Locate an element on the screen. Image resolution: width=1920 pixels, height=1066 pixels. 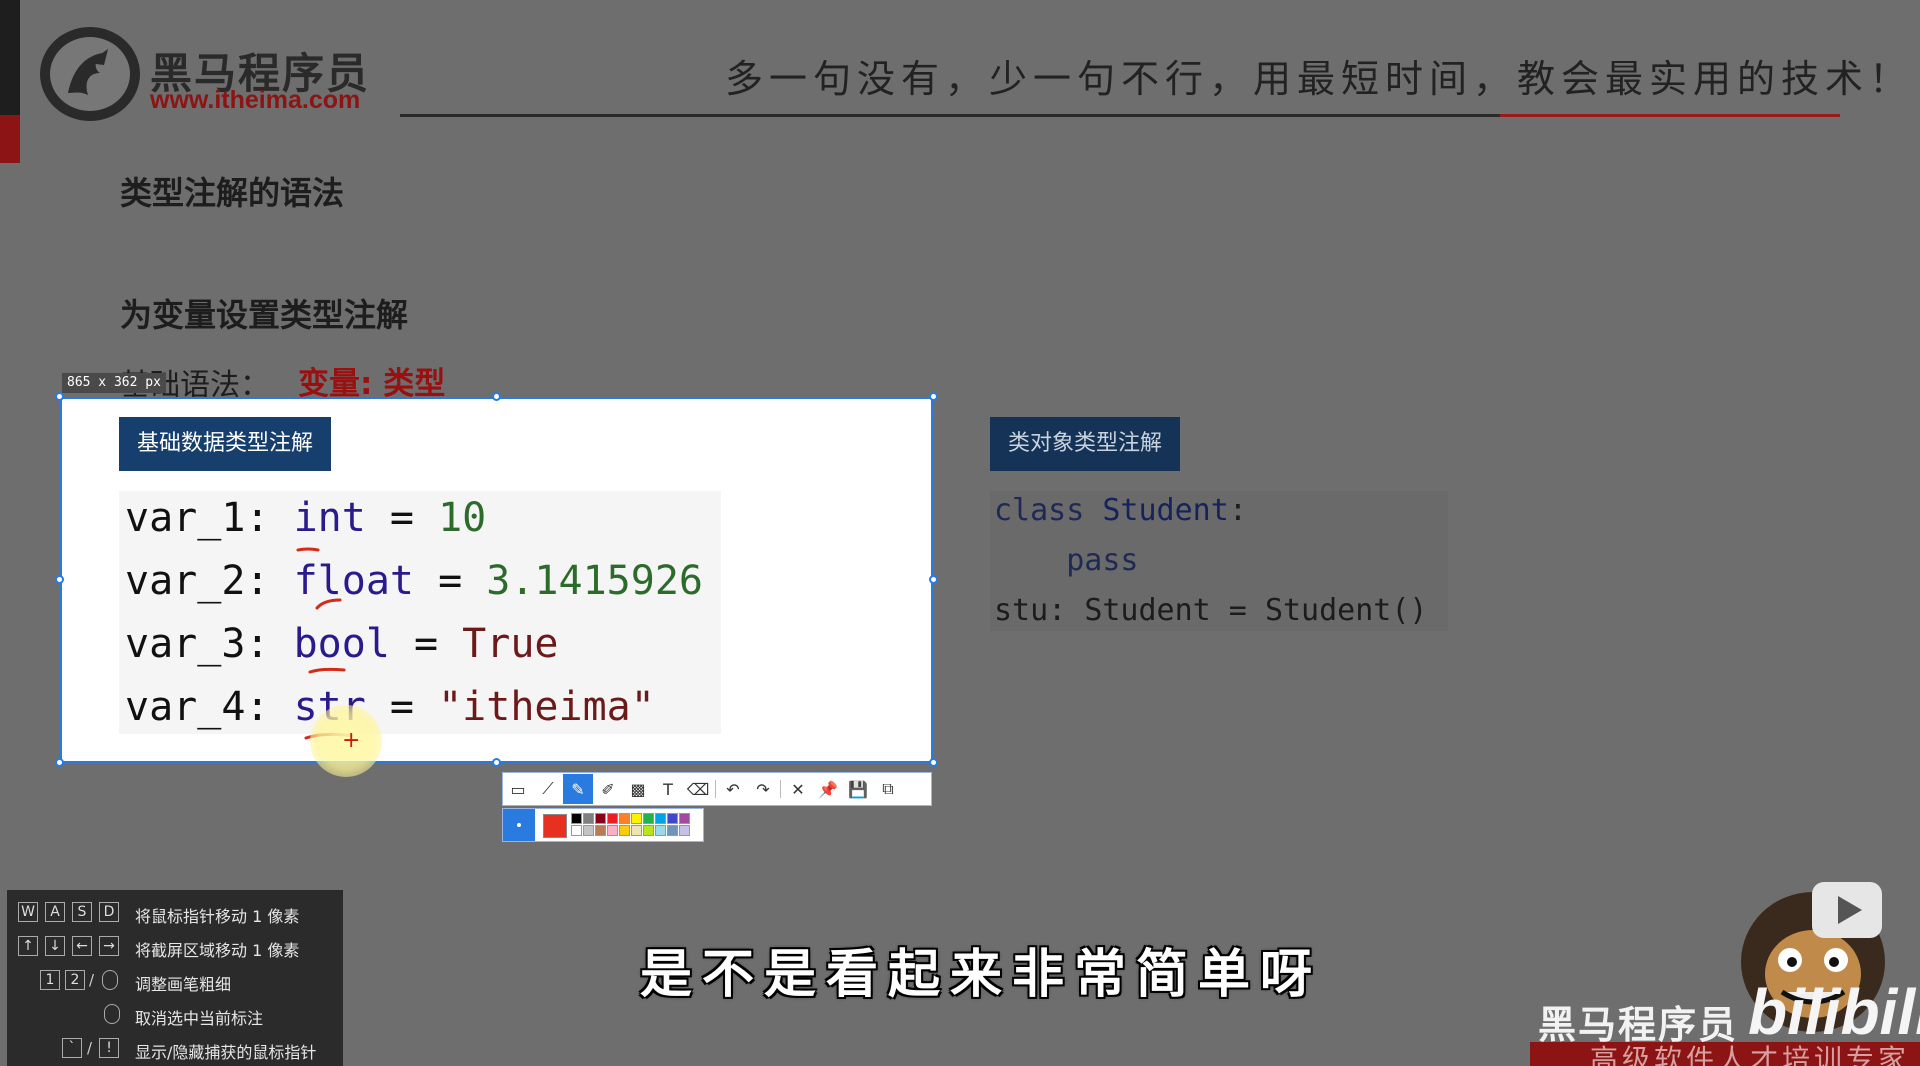
key-d: D is located at coordinates (109, 912).